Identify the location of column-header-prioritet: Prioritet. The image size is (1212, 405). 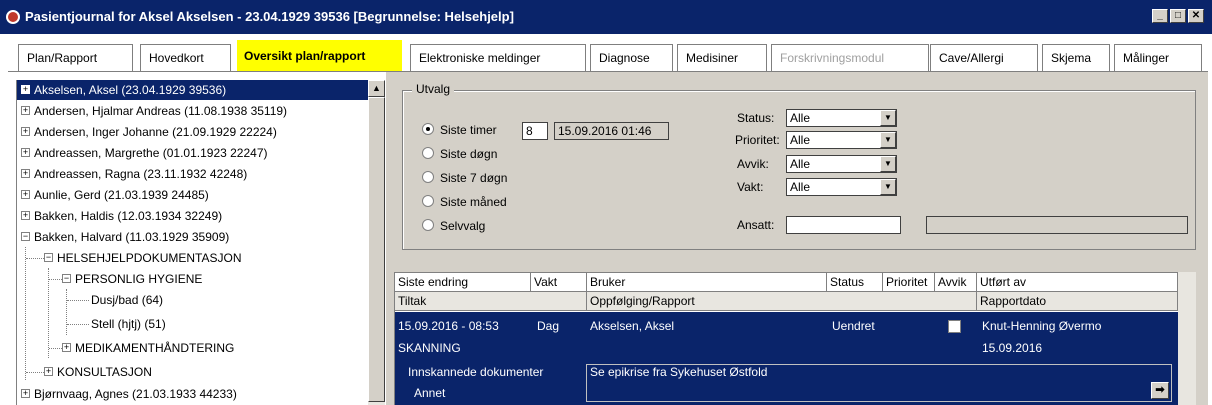
(909, 282).